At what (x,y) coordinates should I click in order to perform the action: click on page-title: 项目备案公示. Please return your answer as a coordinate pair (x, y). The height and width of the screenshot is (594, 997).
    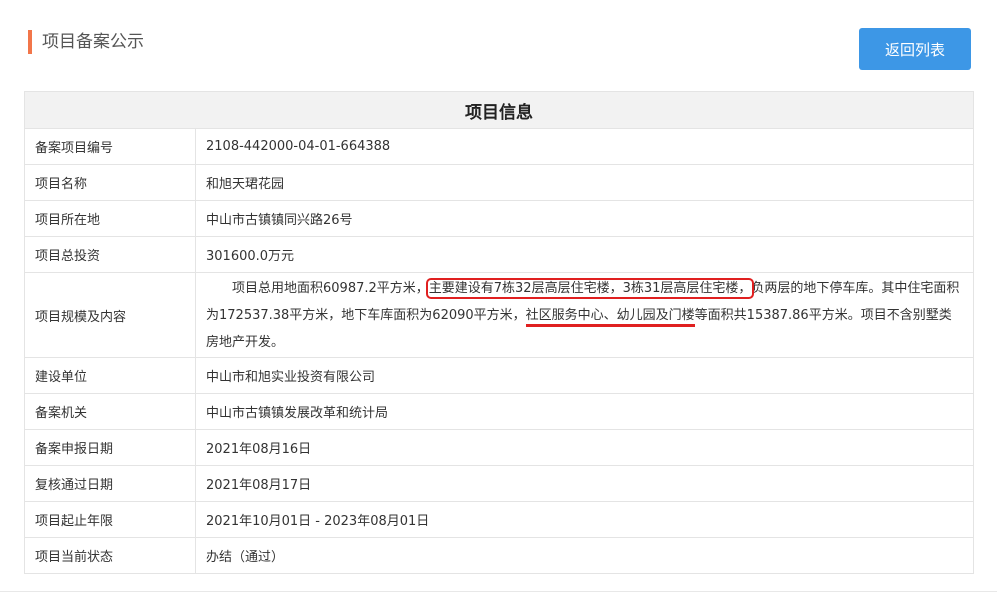
    Looking at the image, I should click on (93, 42).